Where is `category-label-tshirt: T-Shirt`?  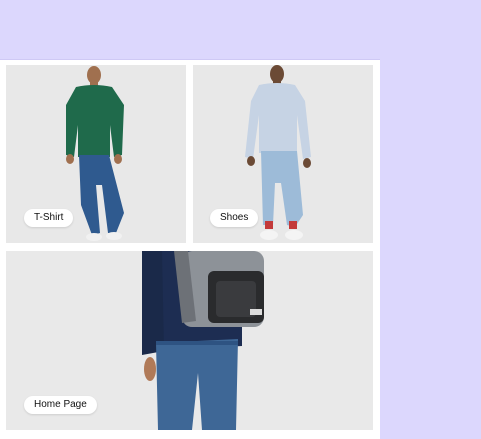
category-label-tshirt: T-Shirt is located at coordinates (49, 218).